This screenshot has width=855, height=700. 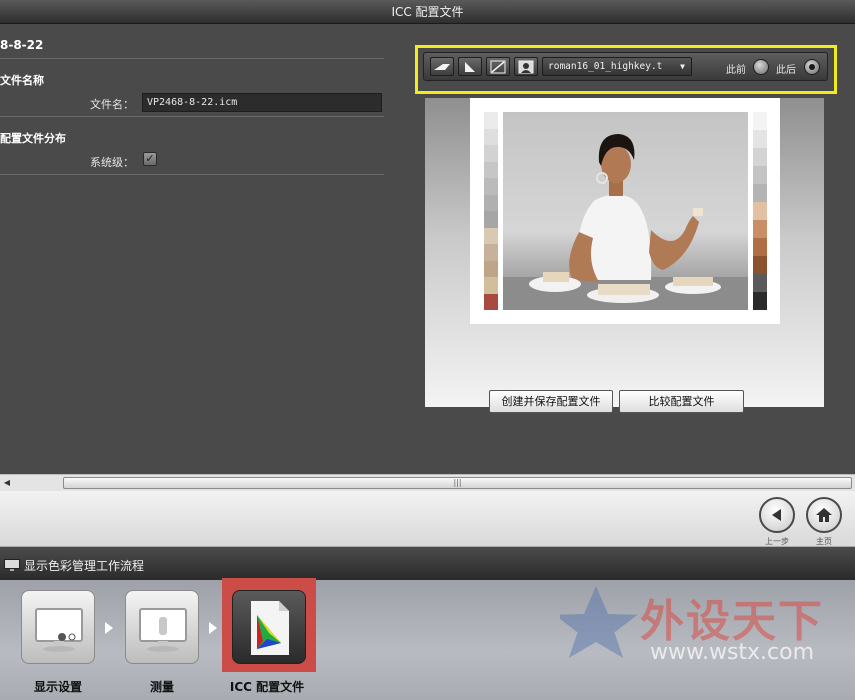 What do you see at coordinates (112, 162) in the screenshot?
I see `system-label: 系统级：` at bounding box center [112, 162].